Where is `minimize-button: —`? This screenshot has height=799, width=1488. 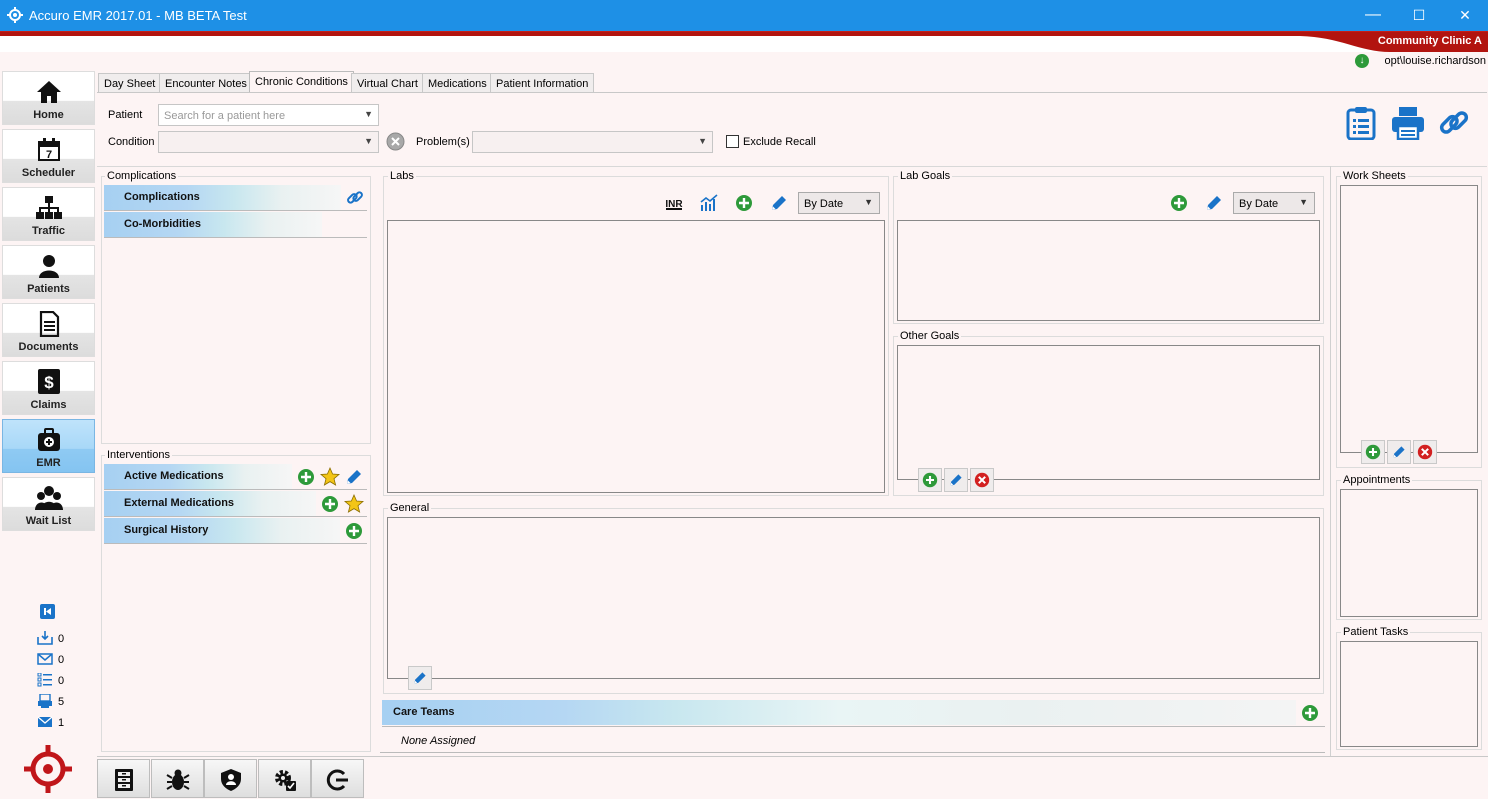 minimize-button: — is located at coordinates (1373, 15).